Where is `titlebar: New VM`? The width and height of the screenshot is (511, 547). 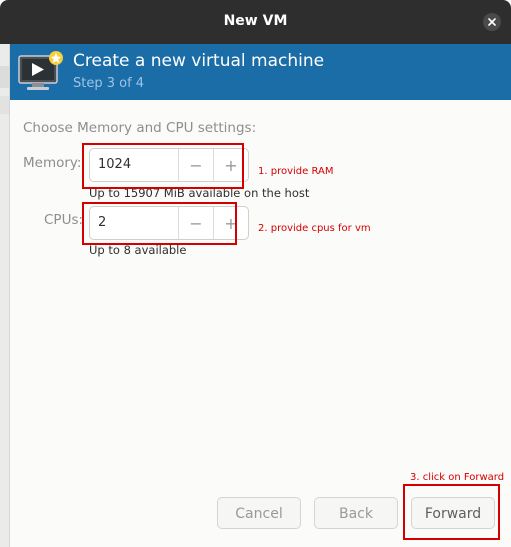 titlebar: New VM is located at coordinates (255, 22).